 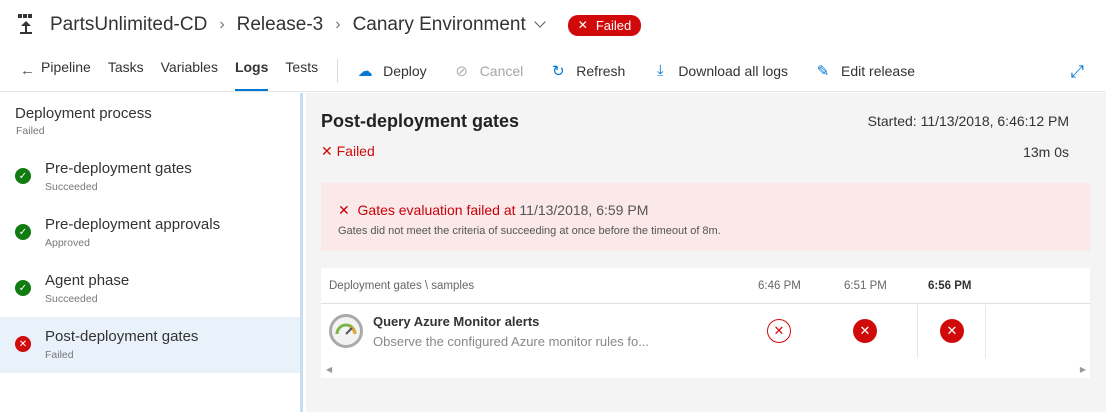 I want to click on breadcrumb-project: PartsUnlimited-CD, so click(x=128, y=25).